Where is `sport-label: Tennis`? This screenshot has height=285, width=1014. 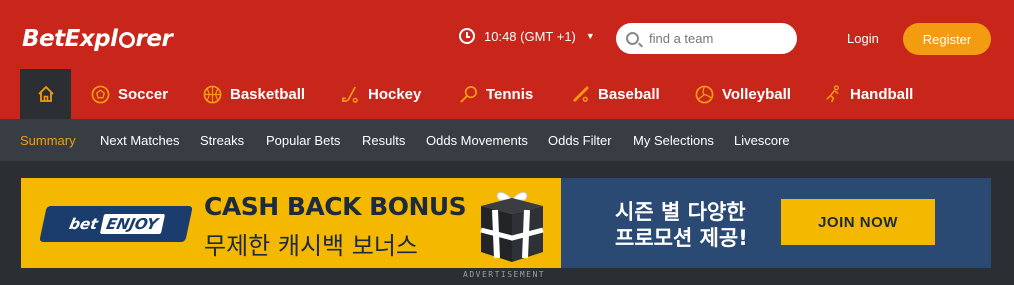
sport-label: Tennis is located at coordinates (510, 94).